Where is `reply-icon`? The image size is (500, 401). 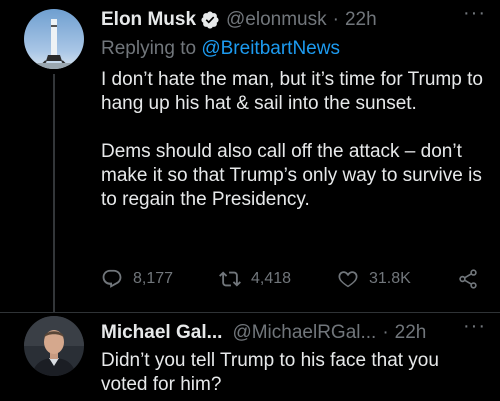
reply-icon is located at coordinates (112, 278).